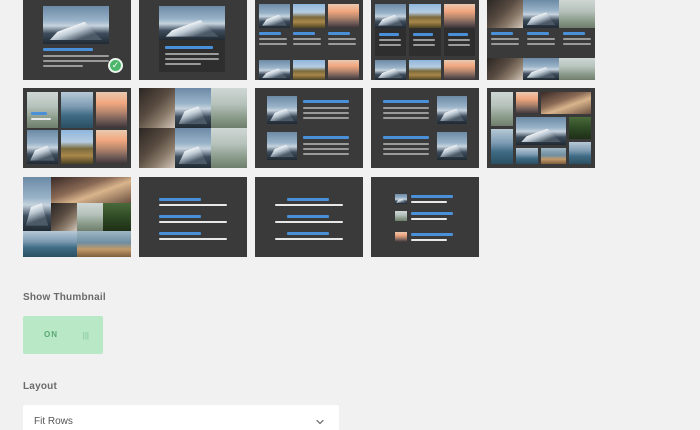 The width and height of the screenshot is (700, 430). What do you see at coordinates (320, 422) in the screenshot?
I see `chevron-down-icon` at bounding box center [320, 422].